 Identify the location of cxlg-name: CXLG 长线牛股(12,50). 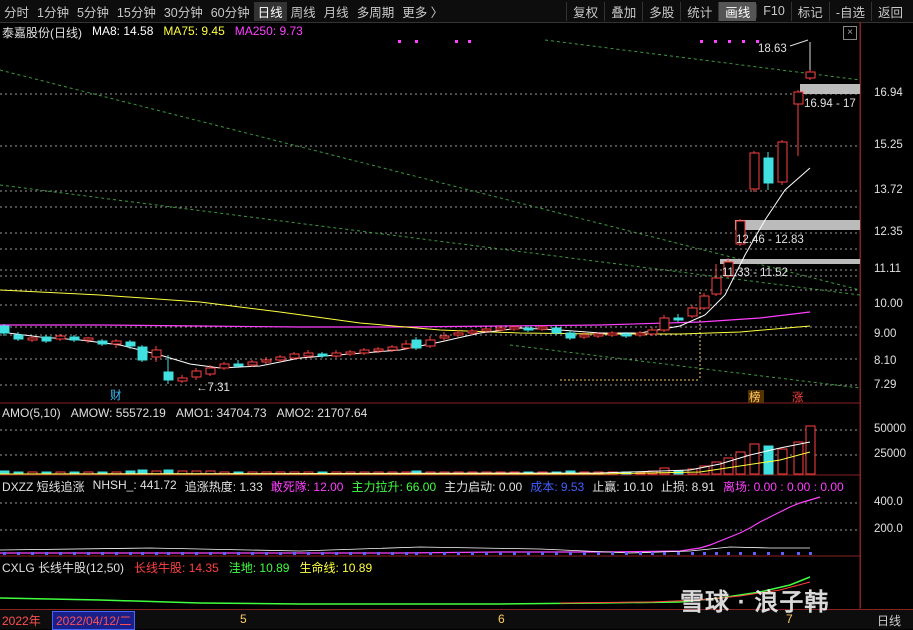
(63, 567).